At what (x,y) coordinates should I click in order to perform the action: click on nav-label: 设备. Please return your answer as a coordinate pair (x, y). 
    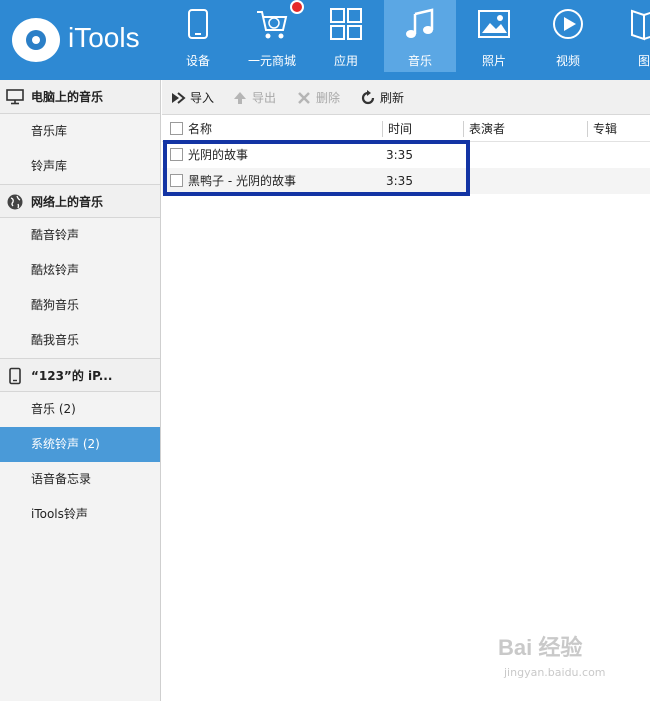
    Looking at the image, I should click on (197, 61).